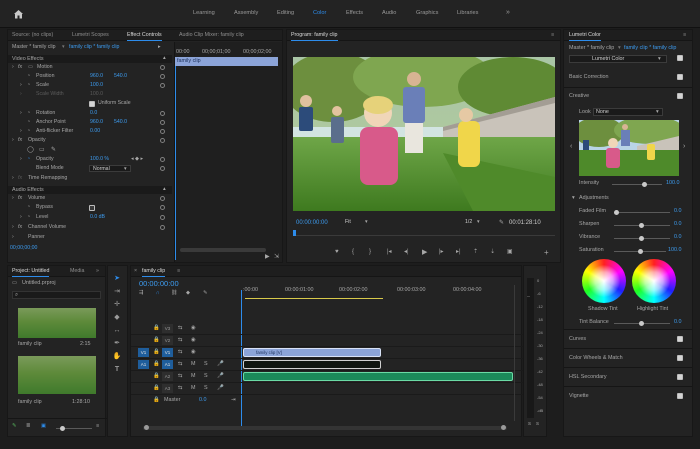 The height and width of the screenshot is (449, 700). I want to click on workspace-tab-effects: Effects, so click(354, 13).